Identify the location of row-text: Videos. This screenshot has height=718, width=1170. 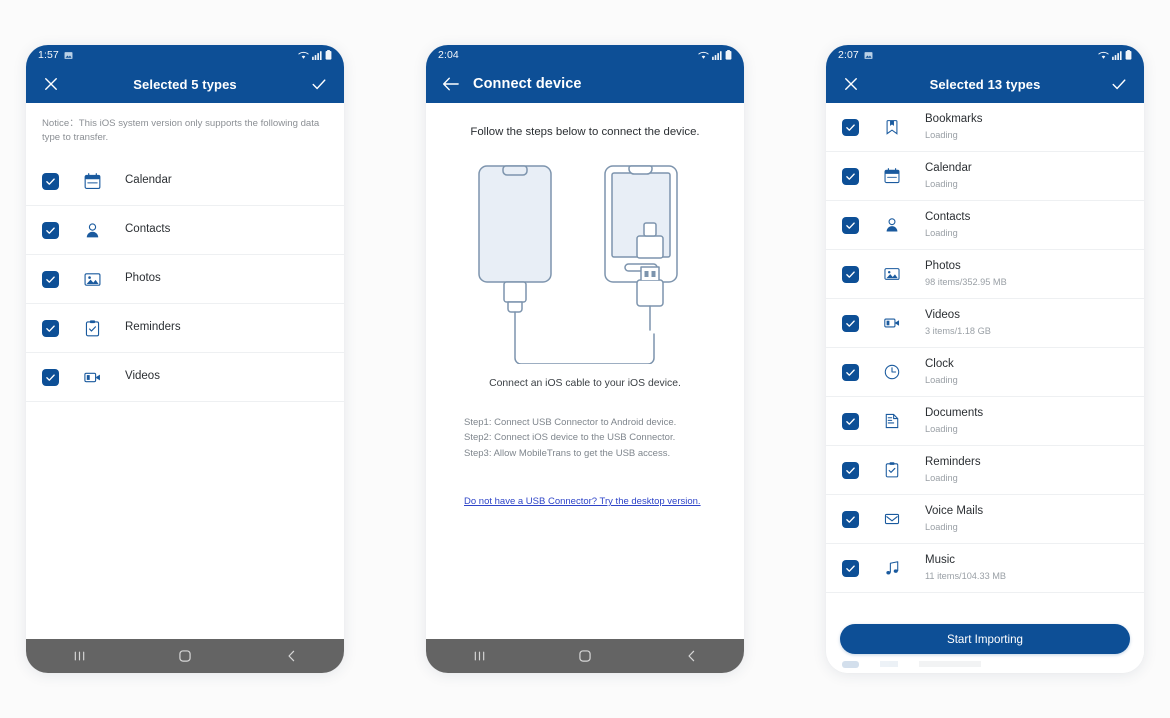
(142, 377).